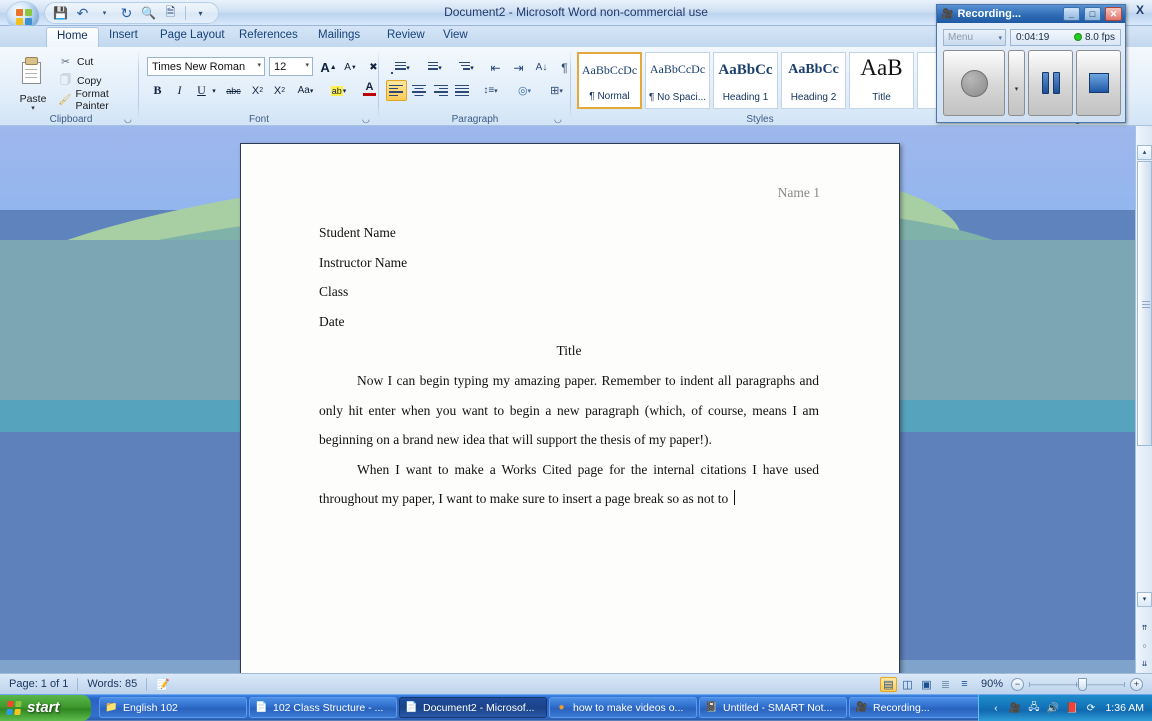 The image size is (1152, 721). What do you see at coordinates (334, 292) in the screenshot?
I see `doc-line-class: Class` at bounding box center [334, 292].